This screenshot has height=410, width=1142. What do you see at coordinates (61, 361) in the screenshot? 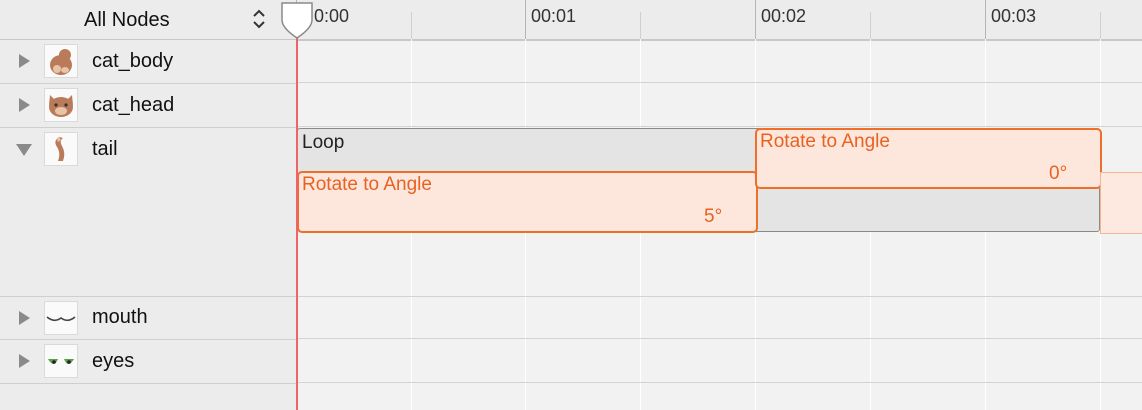
I see `eyes-thumbnail-icon` at bounding box center [61, 361].